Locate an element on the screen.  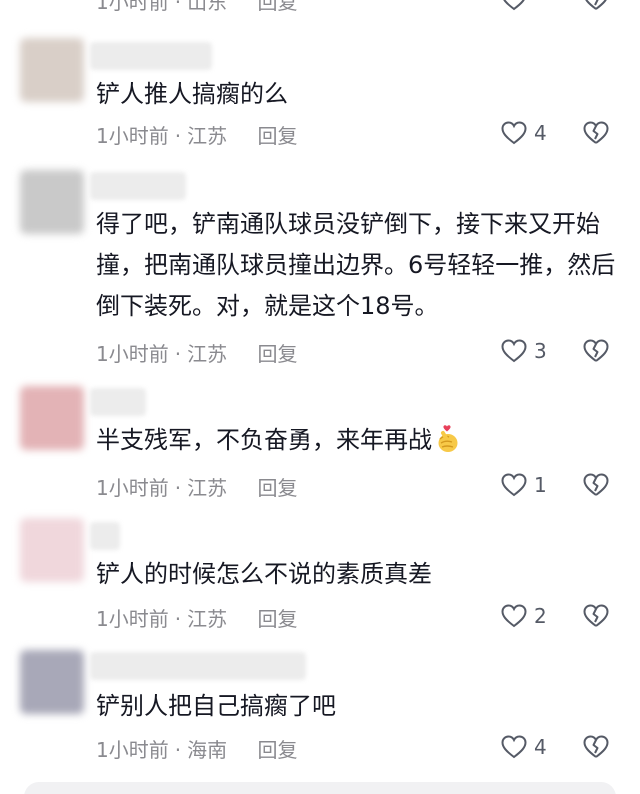
like-count: 2 is located at coordinates (540, 616).